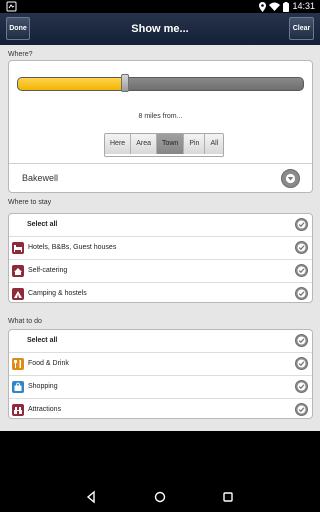 The width and height of the screenshot is (320, 512). What do you see at coordinates (228, 497) in the screenshot?
I see `recents-icon` at bounding box center [228, 497].